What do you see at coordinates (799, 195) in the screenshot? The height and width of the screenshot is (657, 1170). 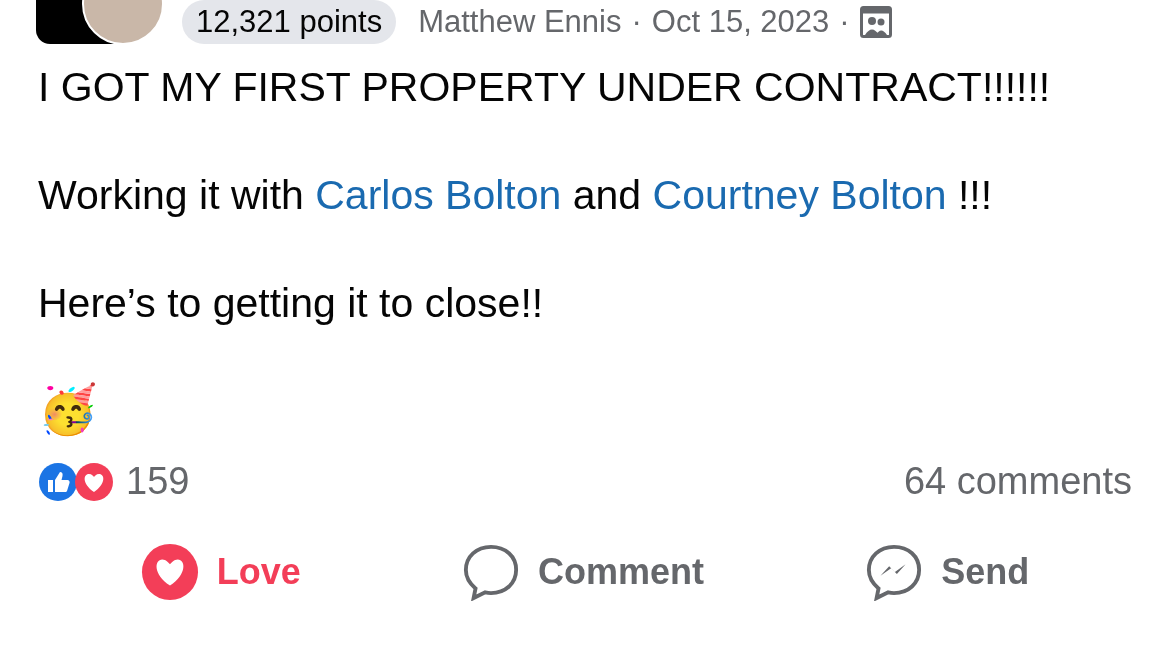 I see `mention-link: Courtney Bolton` at bounding box center [799, 195].